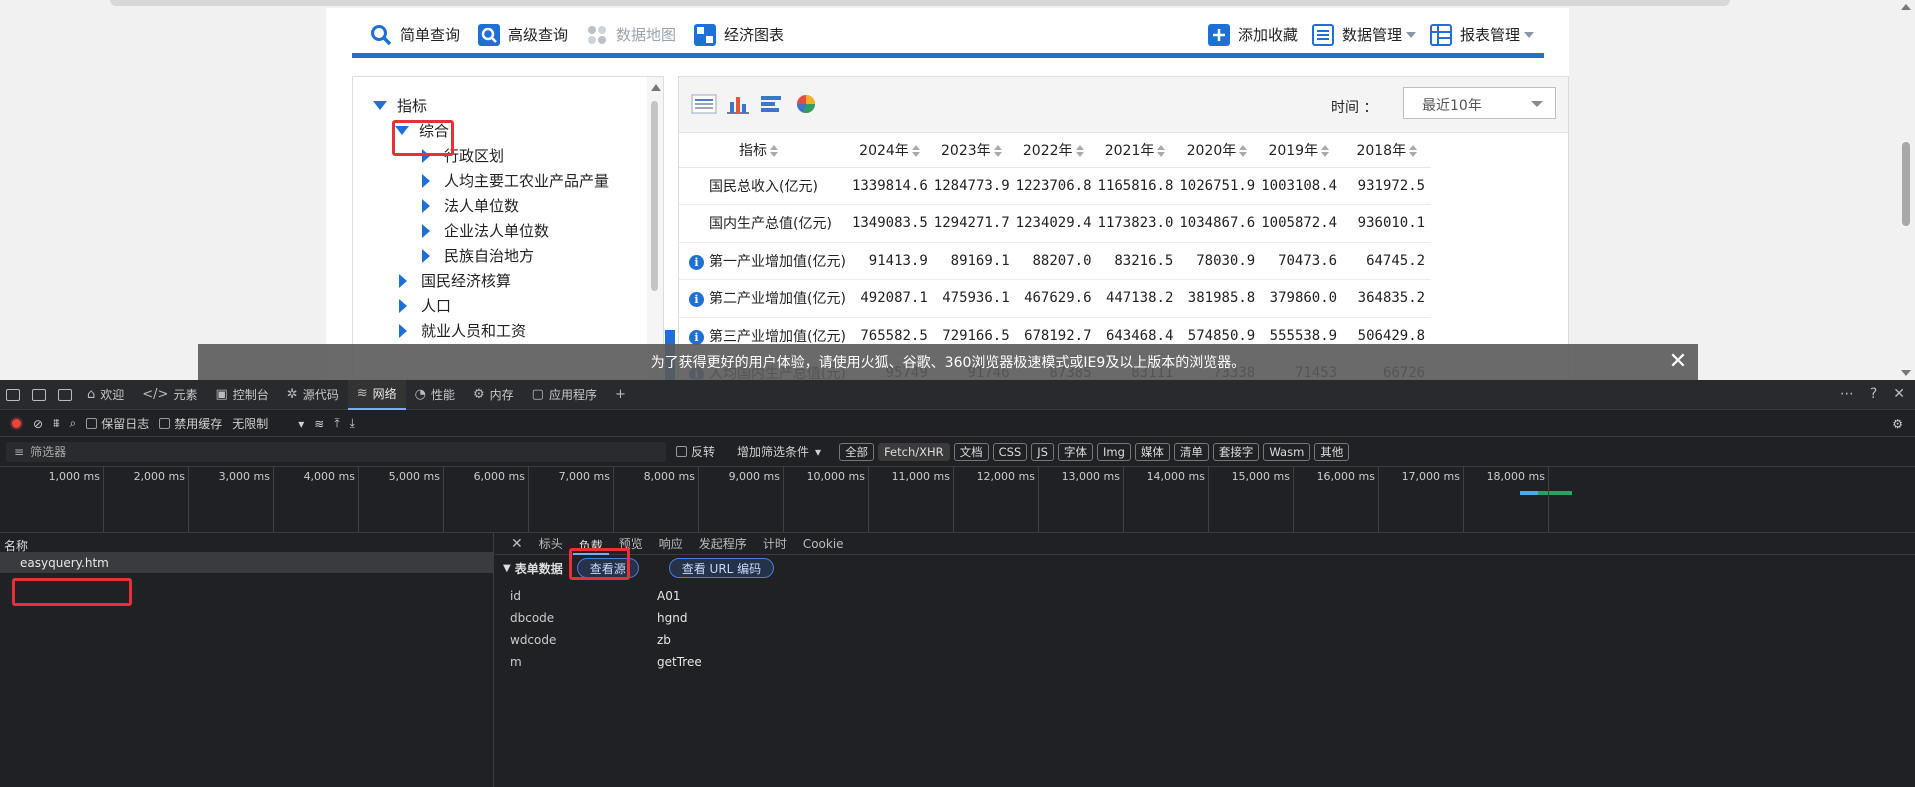  Describe the element at coordinates (1479, 103) in the screenshot. I see `time-range-select: 最近10年` at that location.